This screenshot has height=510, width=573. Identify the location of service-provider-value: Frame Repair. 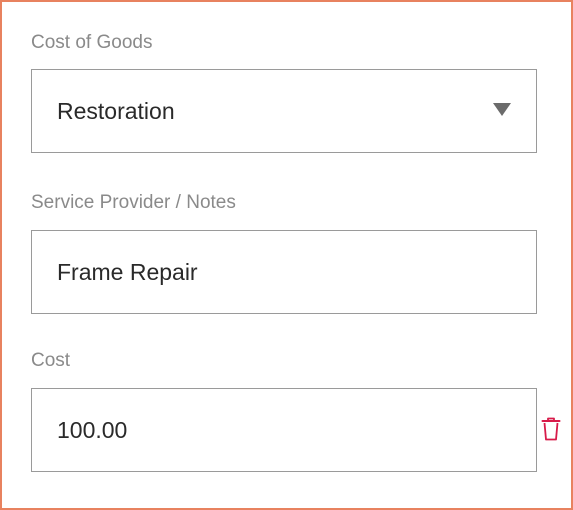
(127, 271).